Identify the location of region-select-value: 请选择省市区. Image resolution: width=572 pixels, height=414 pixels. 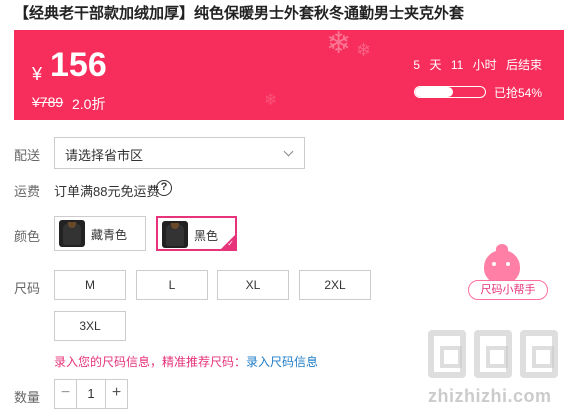
(104, 155).